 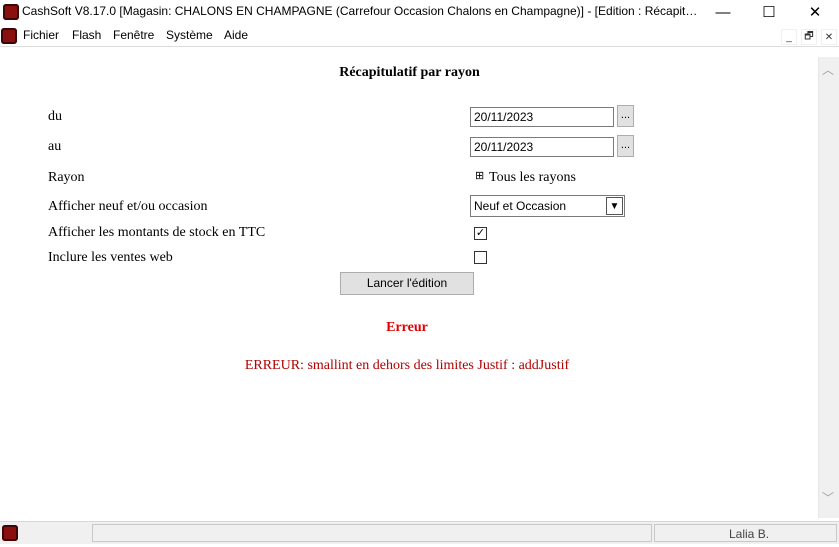 I want to click on vertical-scrollbar: ︿ ﹀, so click(x=828, y=287).